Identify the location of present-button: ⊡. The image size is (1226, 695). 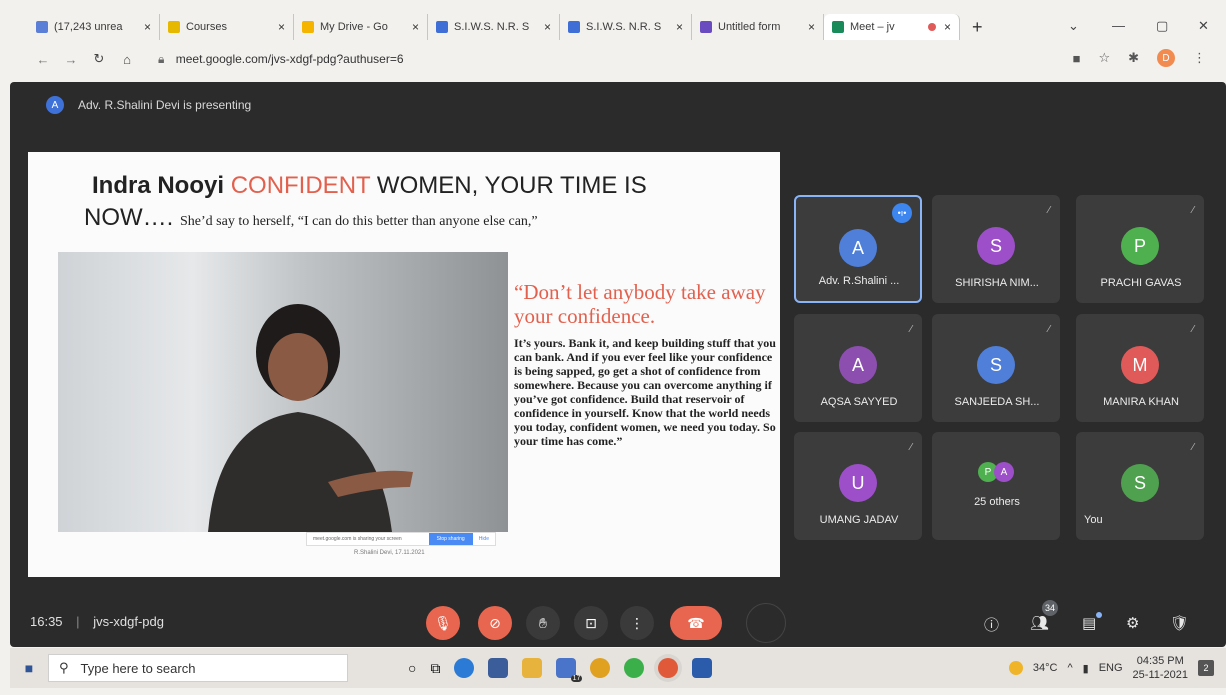
(591, 623).